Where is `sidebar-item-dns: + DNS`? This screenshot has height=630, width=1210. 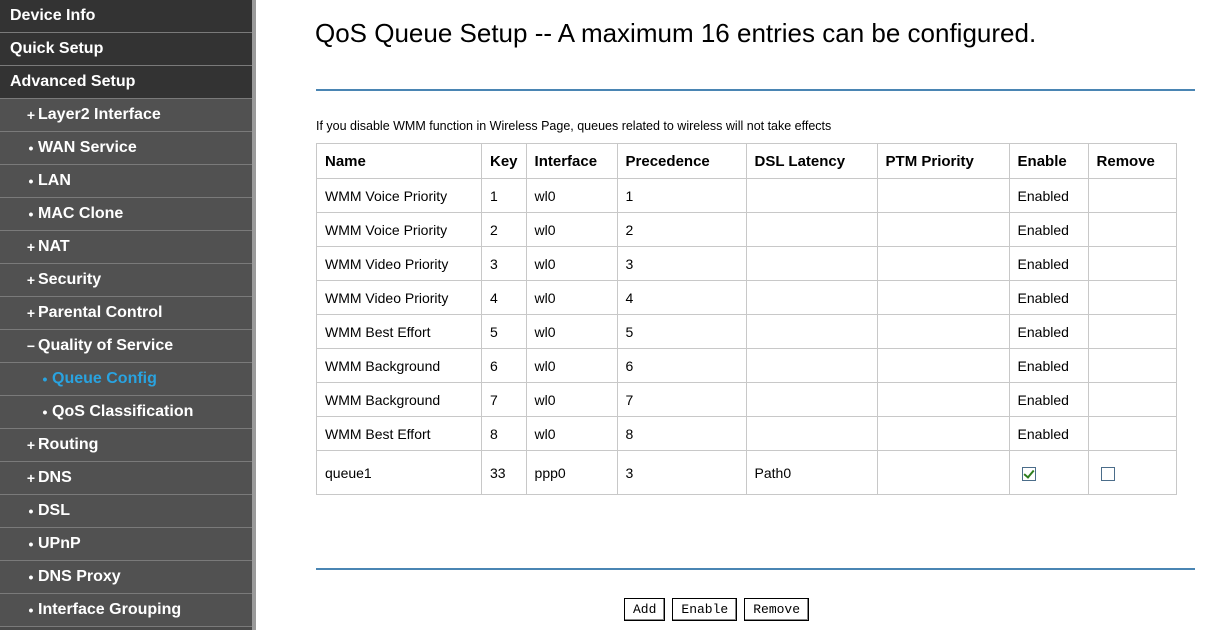 sidebar-item-dns: + DNS is located at coordinates (126, 478).